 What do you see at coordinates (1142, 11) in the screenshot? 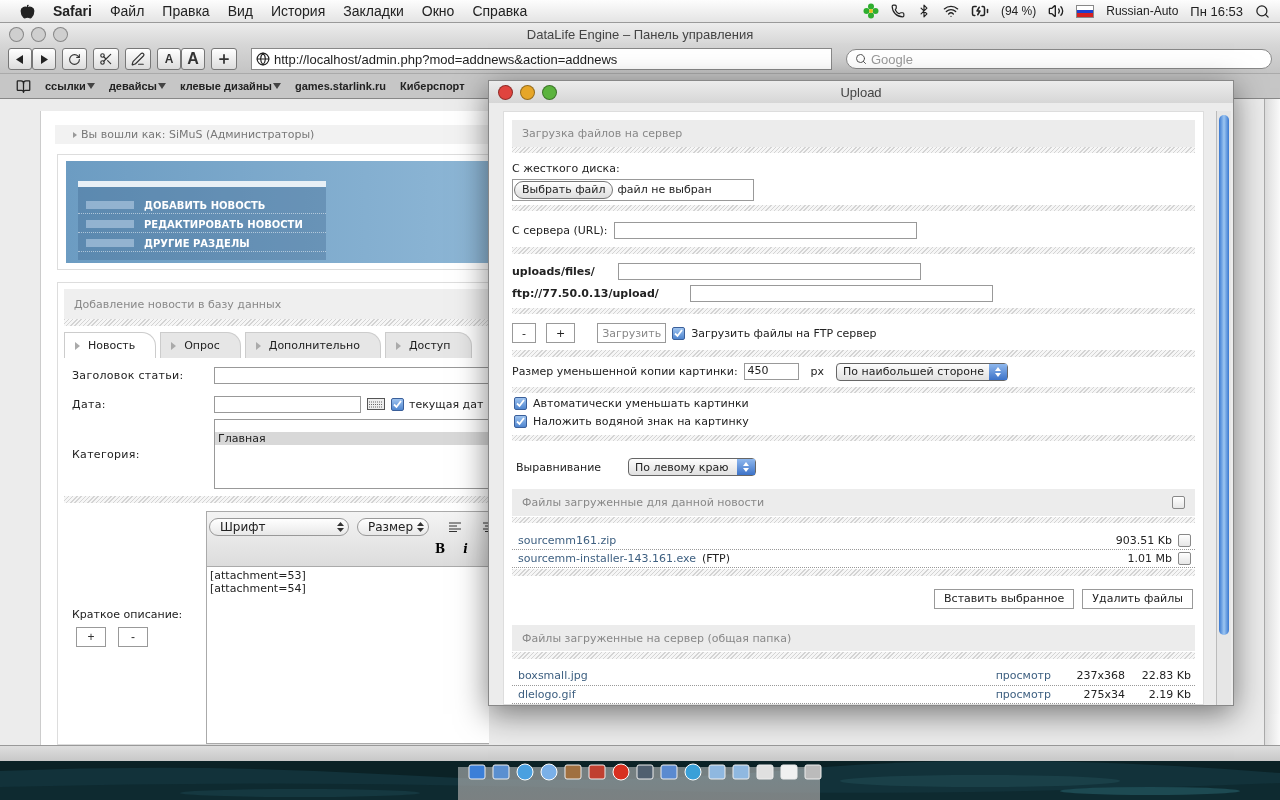
I see `input-source: Russian-Auto` at bounding box center [1142, 11].